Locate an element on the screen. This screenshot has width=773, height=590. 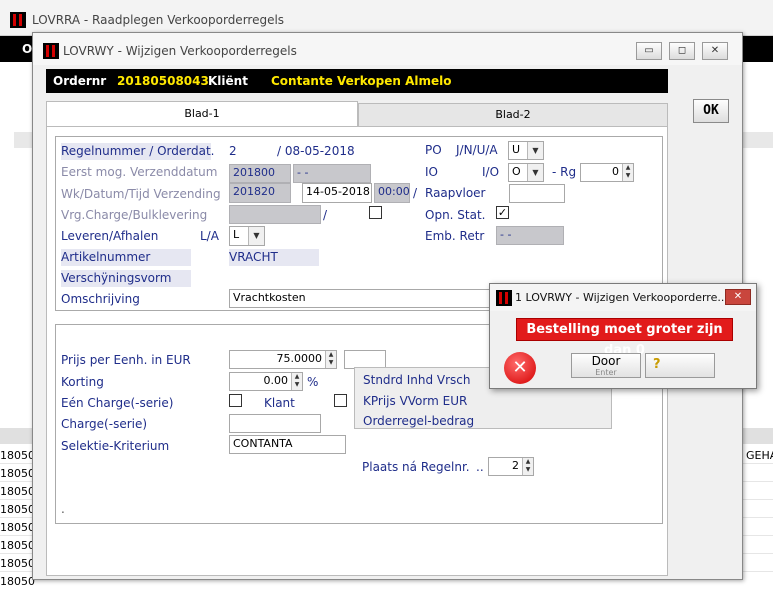
io-select: O ▼ is located at coordinates (526, 172).